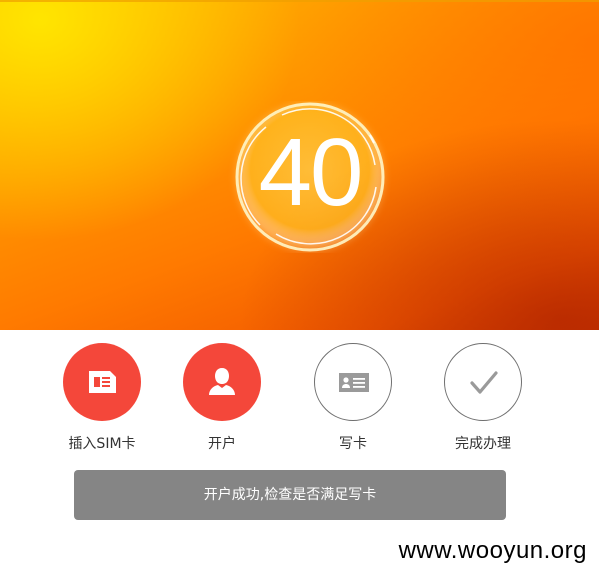 The width and height of the screenshot is (599, 581). What do you see at coordinates (102, 444) in the screenshot?
I see `step-label-insert-sim: 插入SIM卡` at bounding box center [102, 444].